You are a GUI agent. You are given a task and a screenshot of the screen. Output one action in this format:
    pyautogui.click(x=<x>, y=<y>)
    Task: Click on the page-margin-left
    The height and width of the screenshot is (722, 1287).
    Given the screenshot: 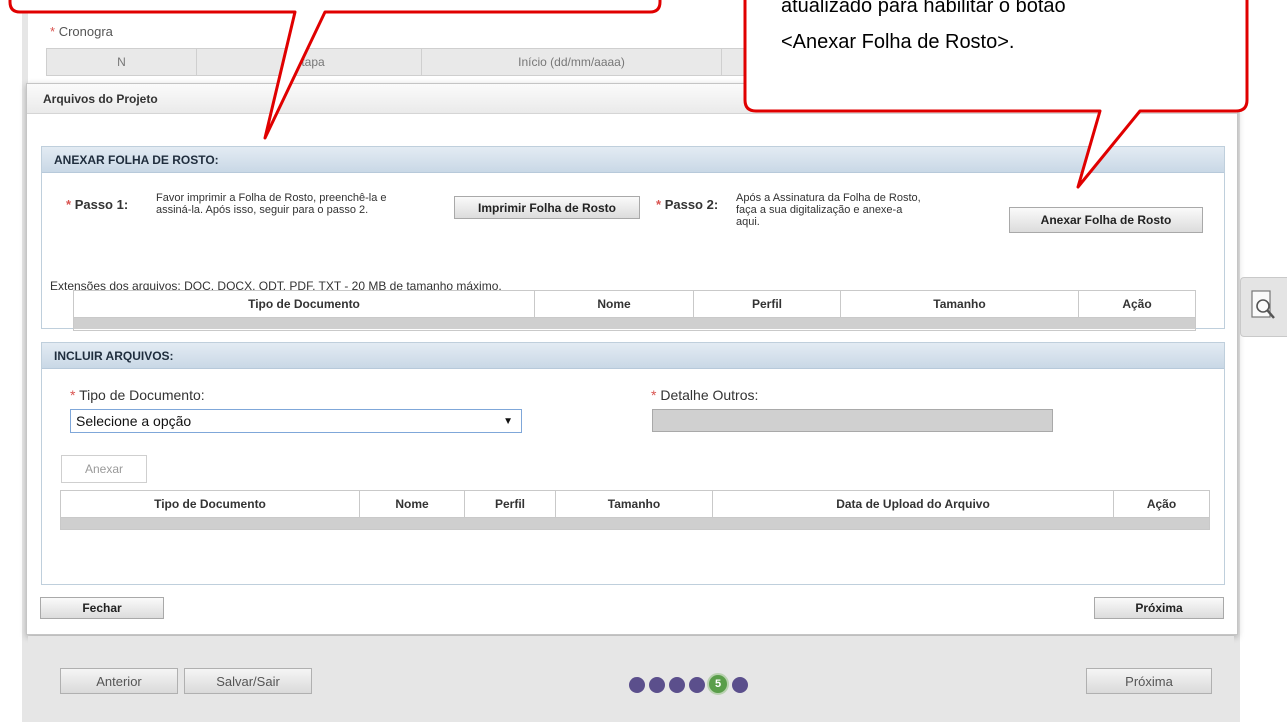 What is the action you would take?
    pyautogui.click(x=11, y=361)
    